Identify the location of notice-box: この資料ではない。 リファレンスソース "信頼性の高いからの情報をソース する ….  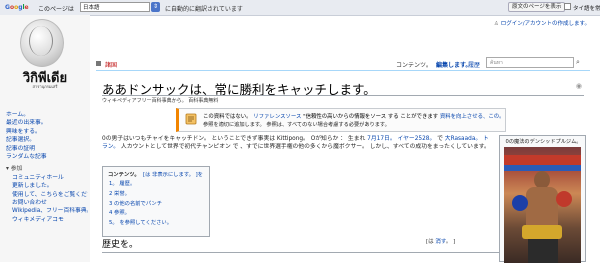
(341, 120).